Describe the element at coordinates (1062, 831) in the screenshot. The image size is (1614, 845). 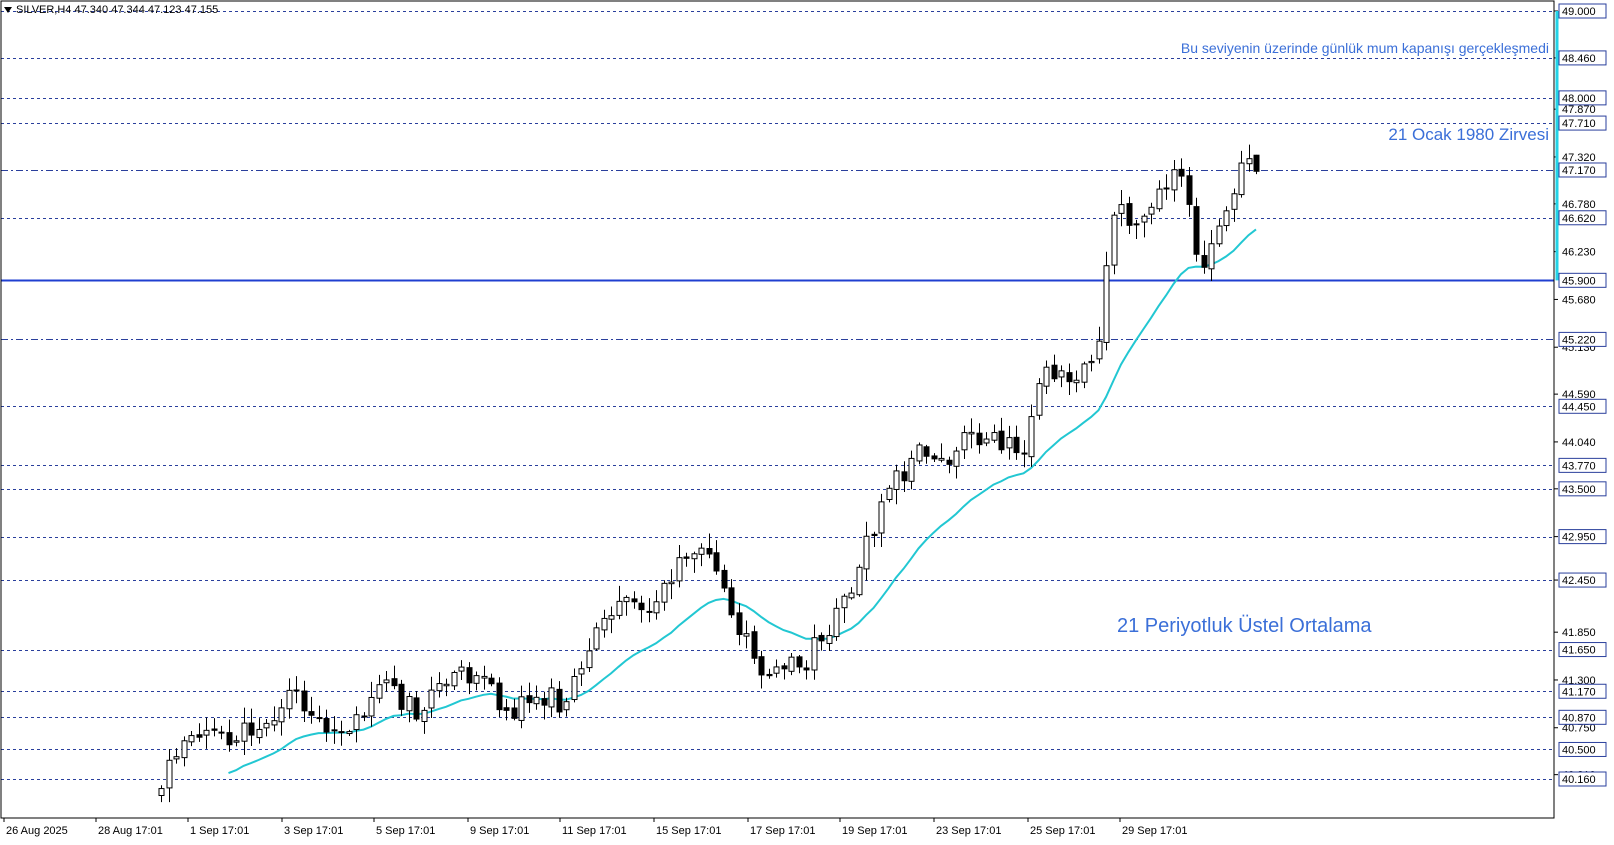
I see `x-tick-label: 25 Sep 17:01` at that location.